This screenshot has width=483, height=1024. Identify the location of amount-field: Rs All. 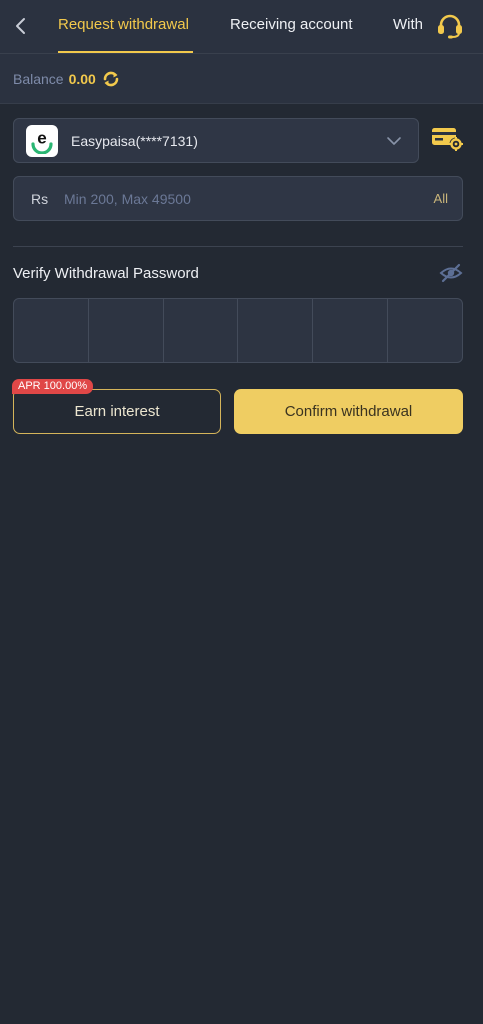
(238, 198).